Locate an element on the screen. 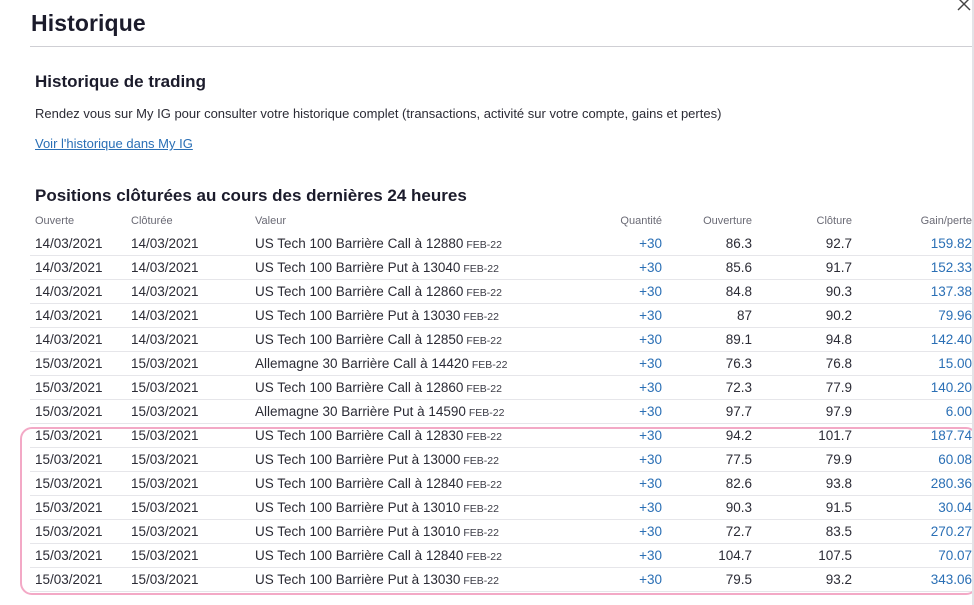  cell-instrument: Allemagne 30 Barrière Put à 14590 FEB-22 is located at coordinates (380, 412).